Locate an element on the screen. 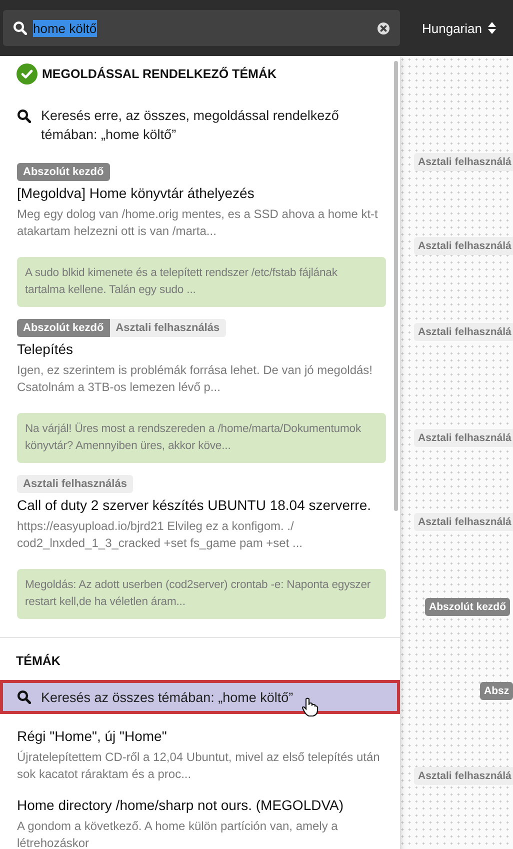  clear-icon is located at coordinates (383, 28).